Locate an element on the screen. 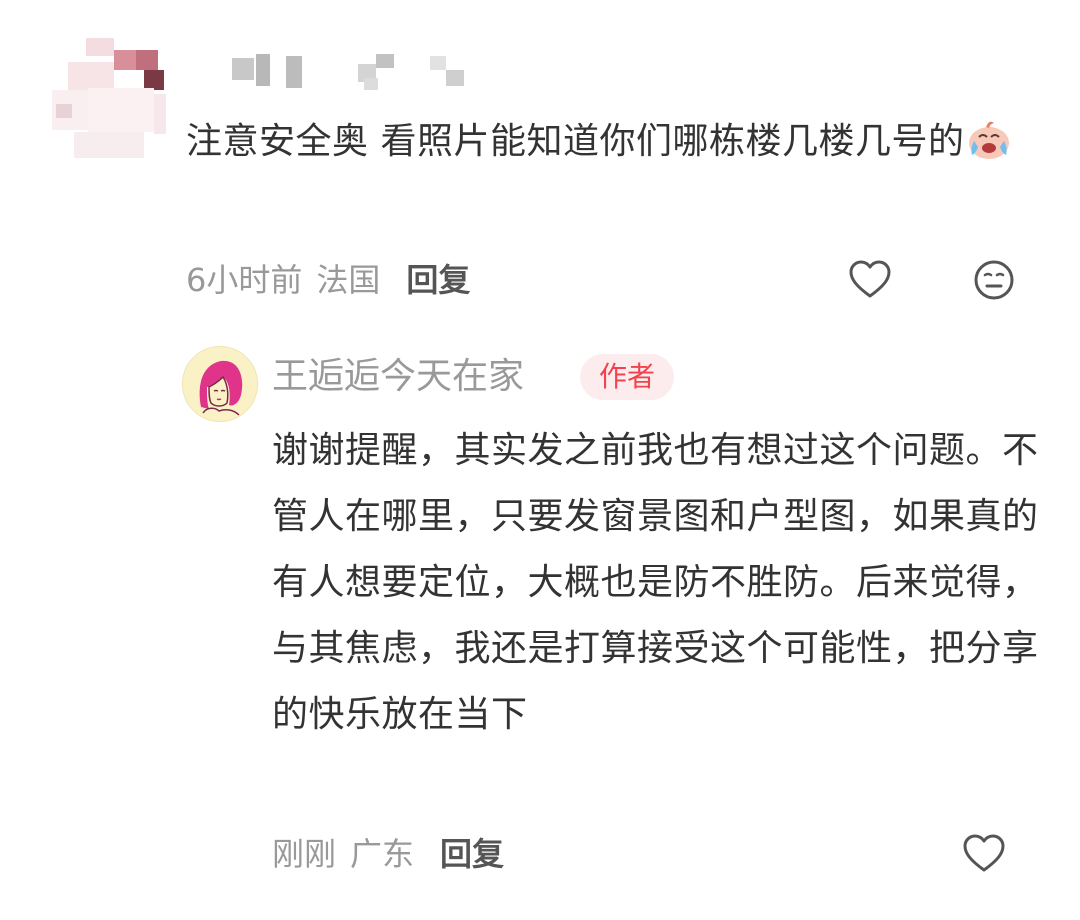  author-avatar is located at coordinates (220, 384).